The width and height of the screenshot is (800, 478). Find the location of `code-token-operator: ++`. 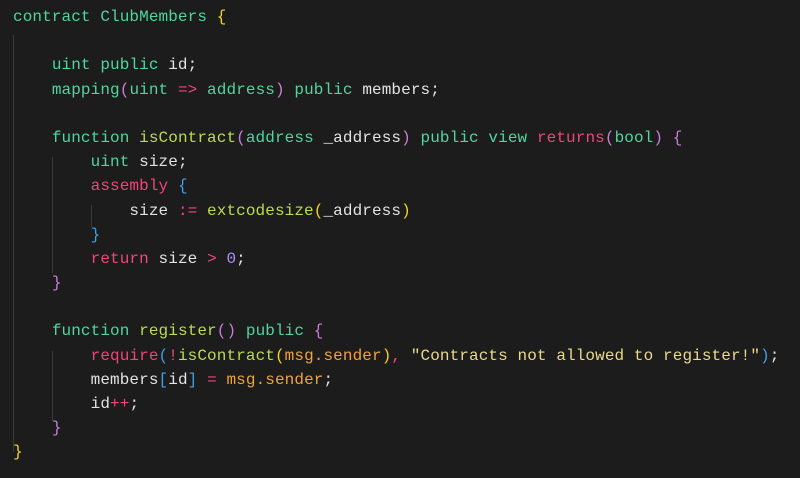

code-token-operator: ++ is located at coordinates (120, 404).